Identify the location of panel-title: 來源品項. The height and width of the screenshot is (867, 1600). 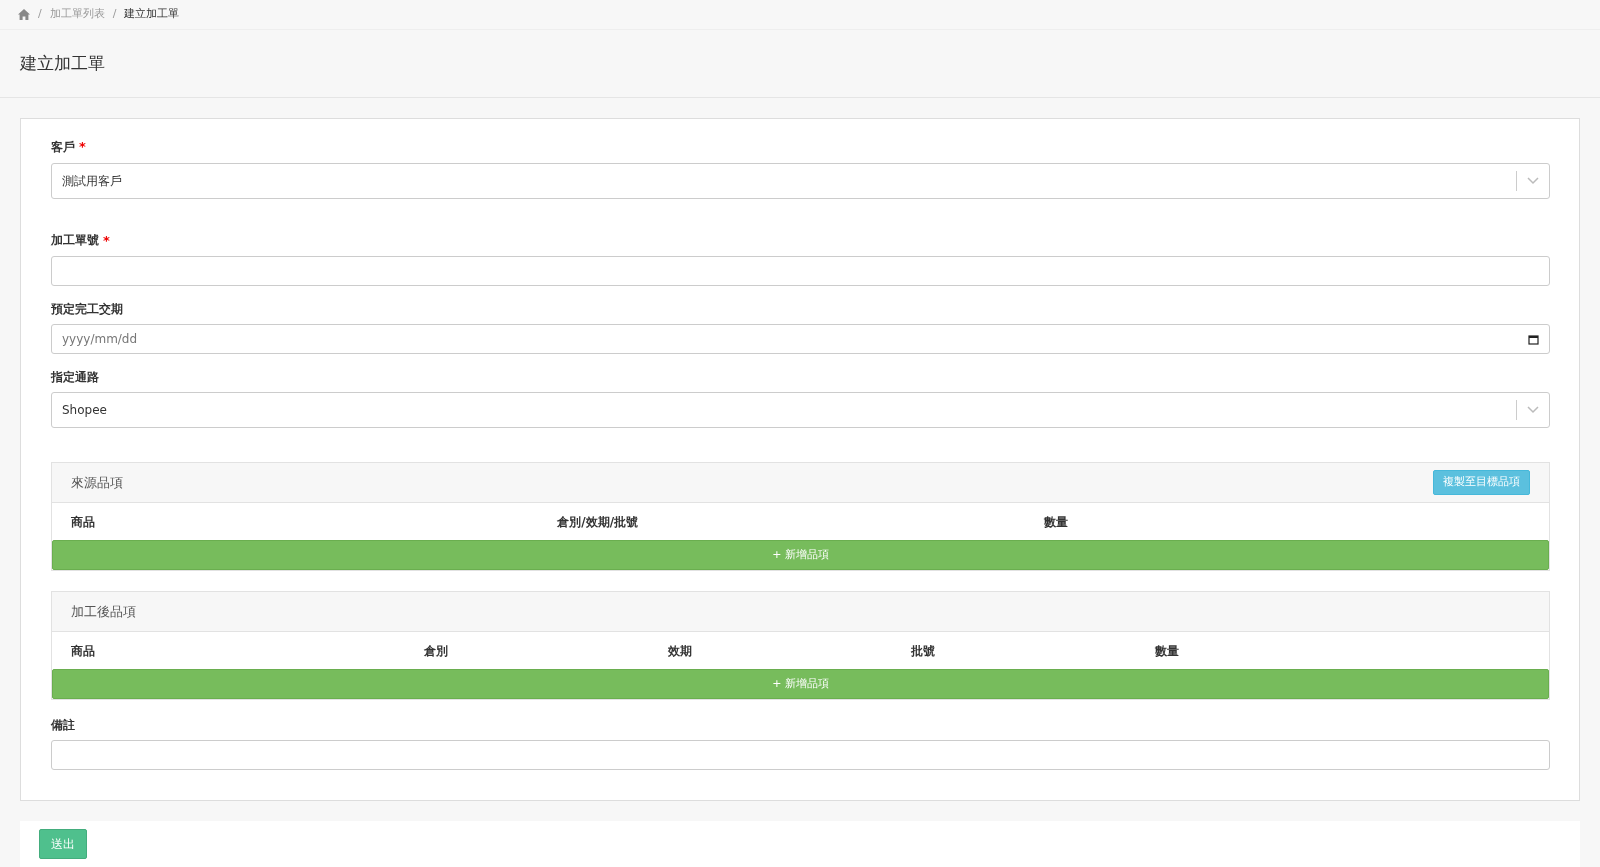
(97, 482).